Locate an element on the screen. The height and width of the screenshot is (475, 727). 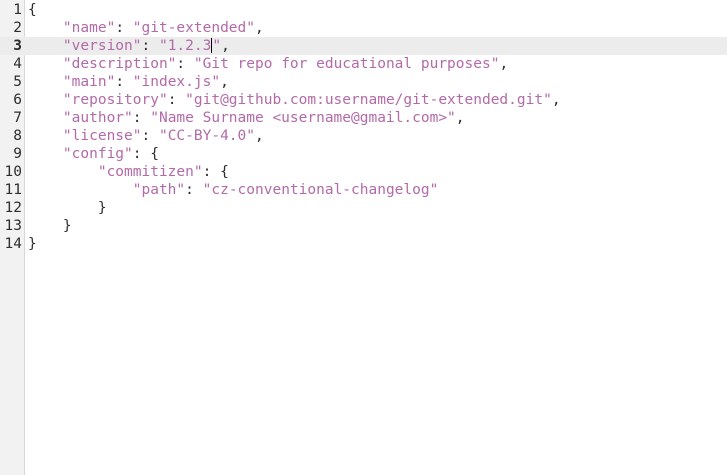
json-string-token: "repository" is located at coordinates (115, 100).